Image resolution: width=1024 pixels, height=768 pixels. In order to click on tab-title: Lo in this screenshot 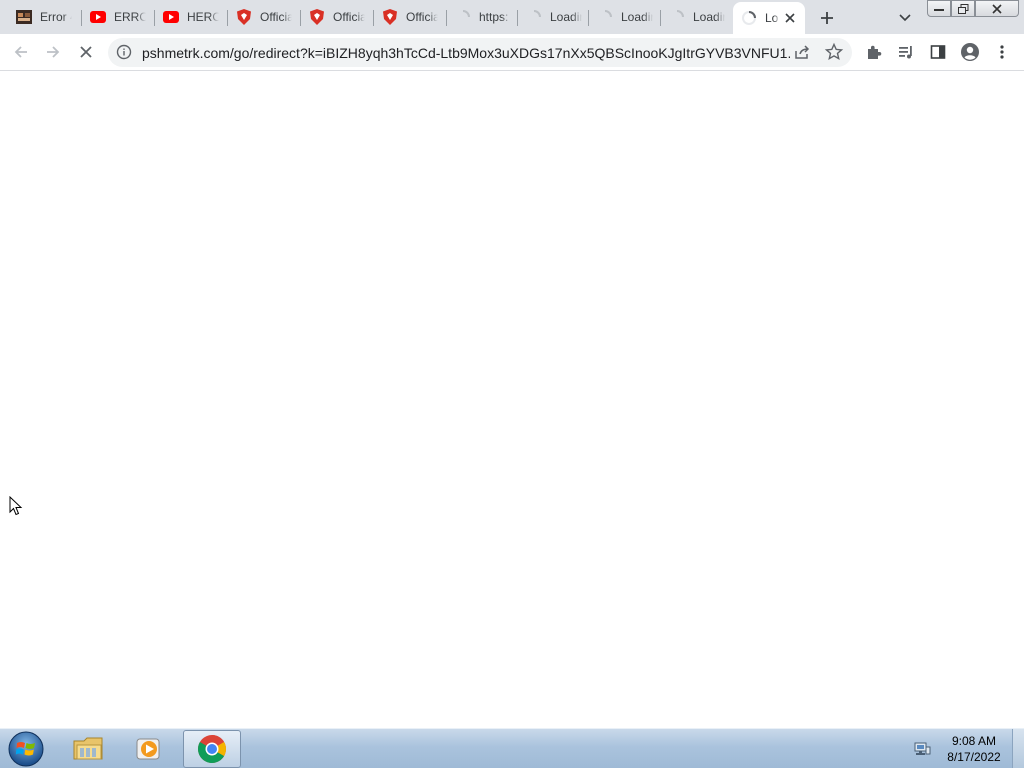, I will do `click(772, 18)`.